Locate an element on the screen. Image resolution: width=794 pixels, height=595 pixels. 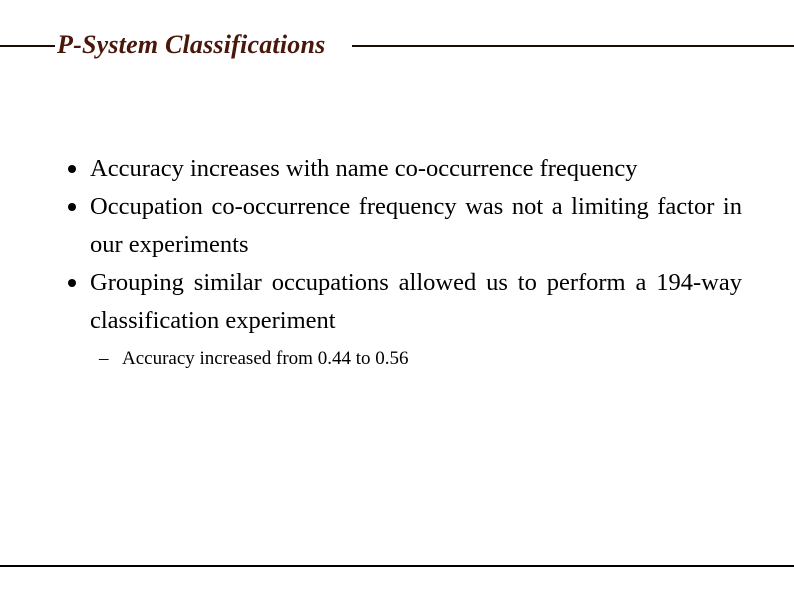
sub-bullet-list: – Accuracy increased from 0.44 to 0.56 is located at coordinates (397, 359).